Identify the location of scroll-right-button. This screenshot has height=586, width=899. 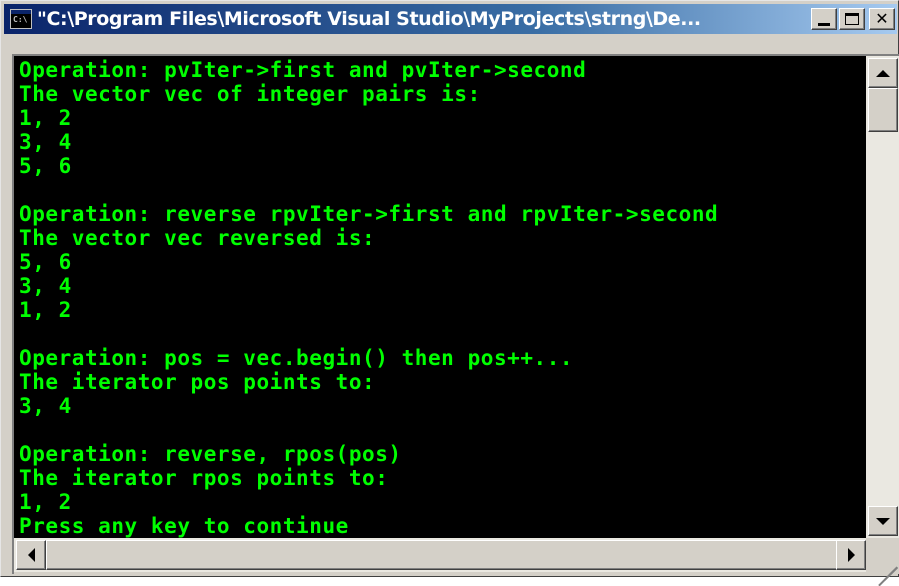
(851, 555).